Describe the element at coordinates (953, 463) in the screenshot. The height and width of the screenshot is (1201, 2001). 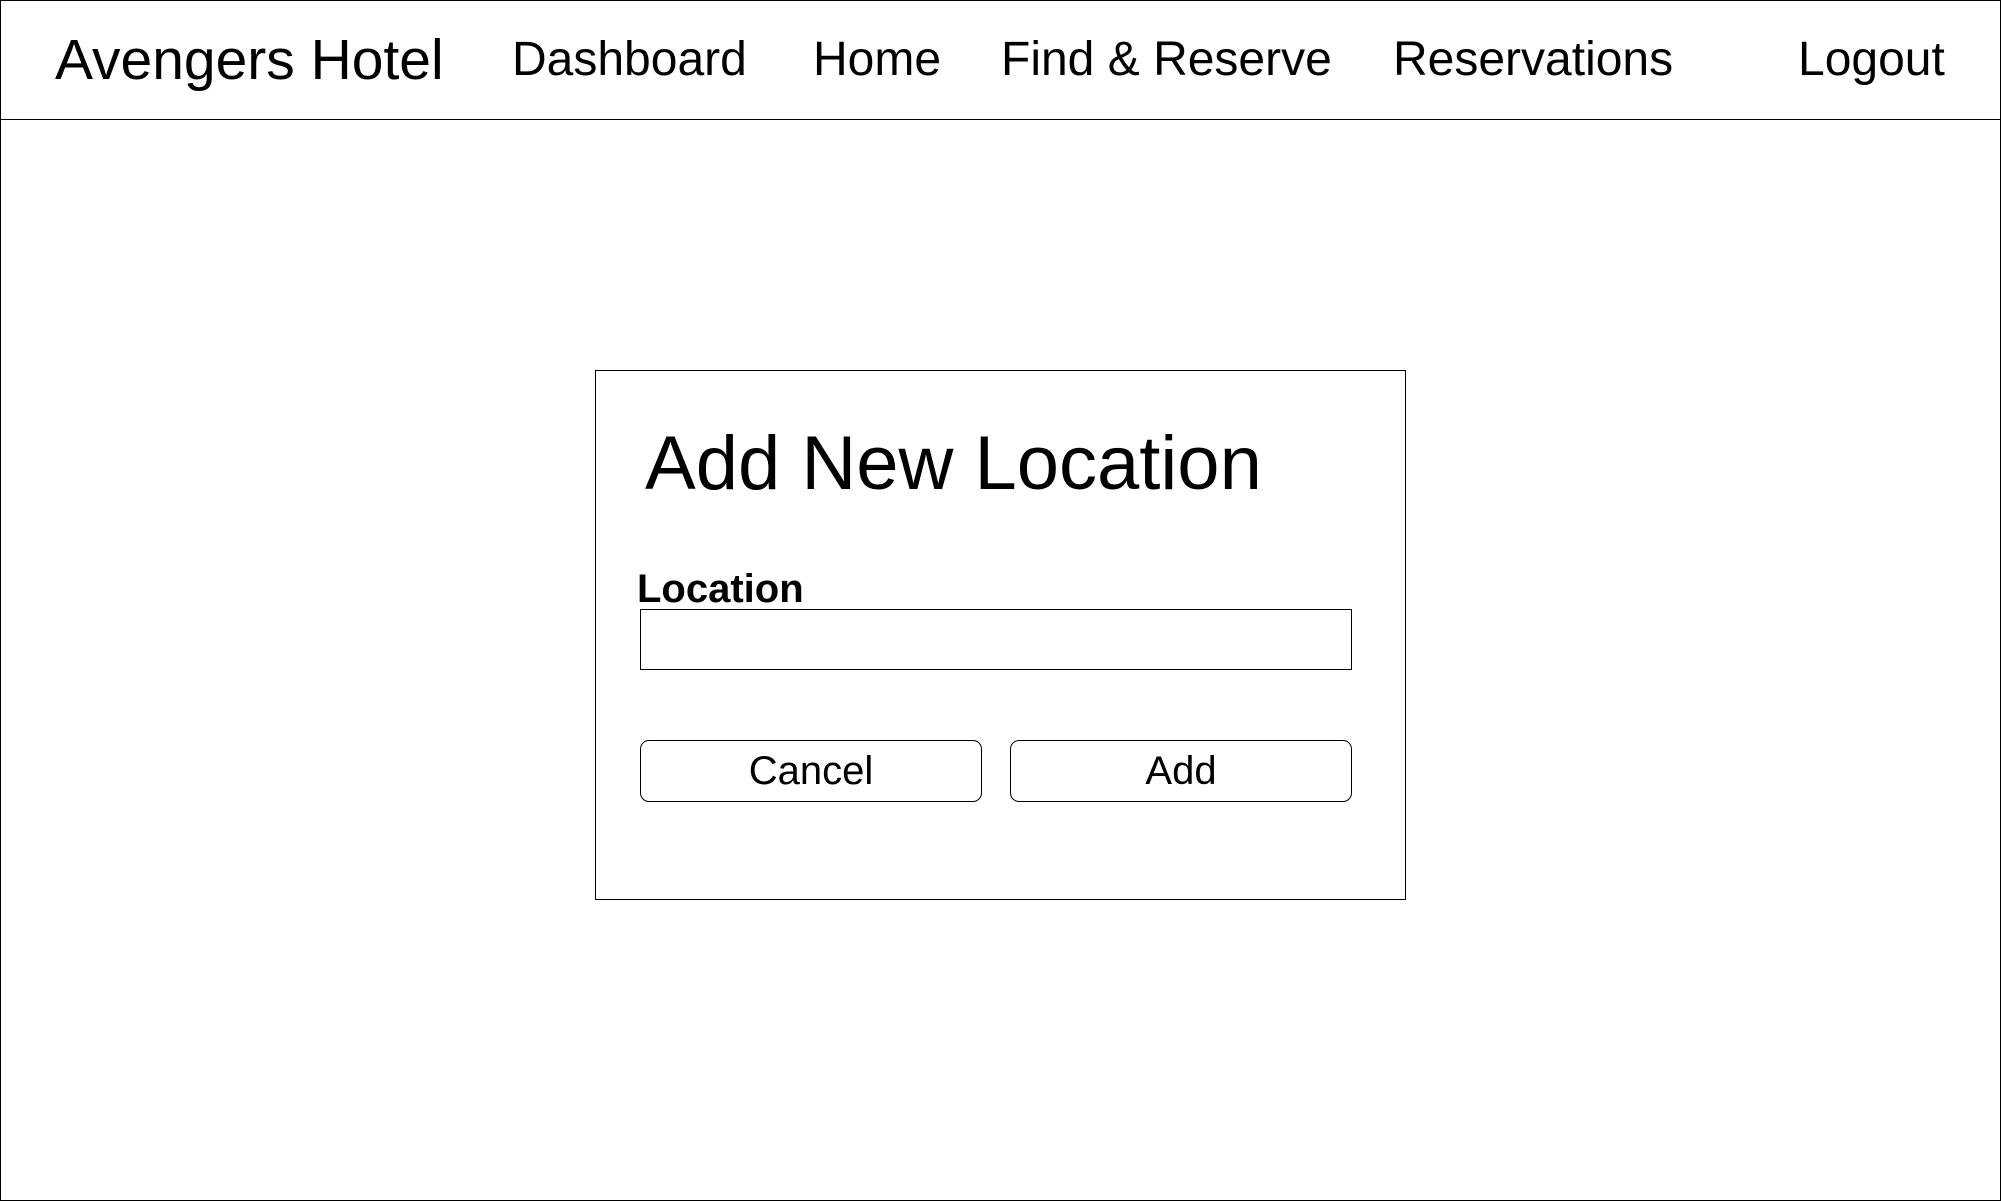
I see `dialog-title: Add New Location` at that location.